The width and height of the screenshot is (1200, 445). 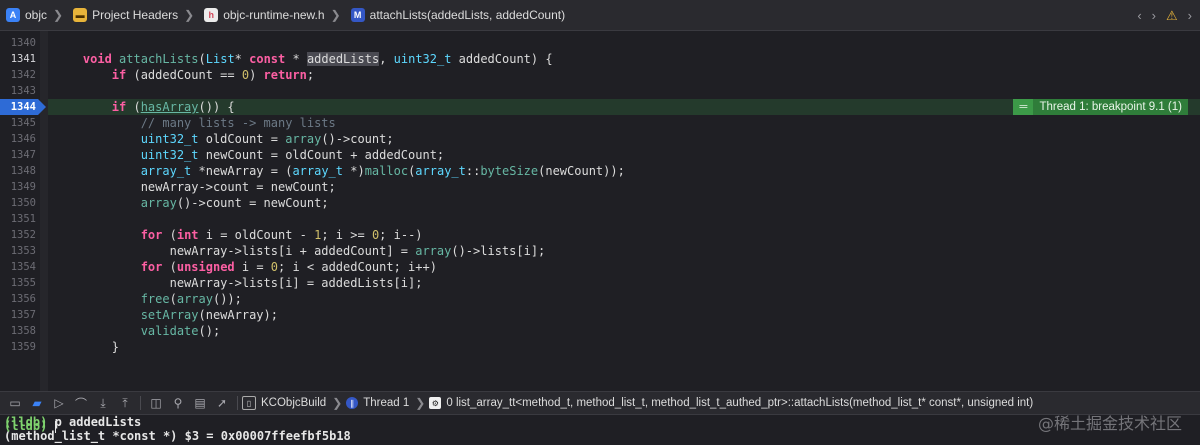 I want to click on line-number: 1340, so click(x=18, y=43).